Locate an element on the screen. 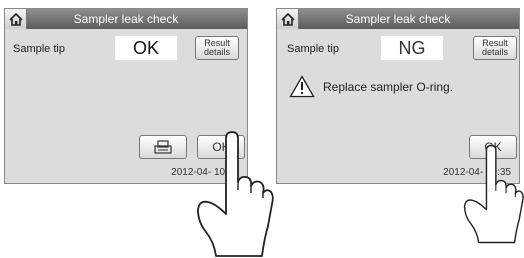  status-ok: OK is located at coordinates (146, 48).